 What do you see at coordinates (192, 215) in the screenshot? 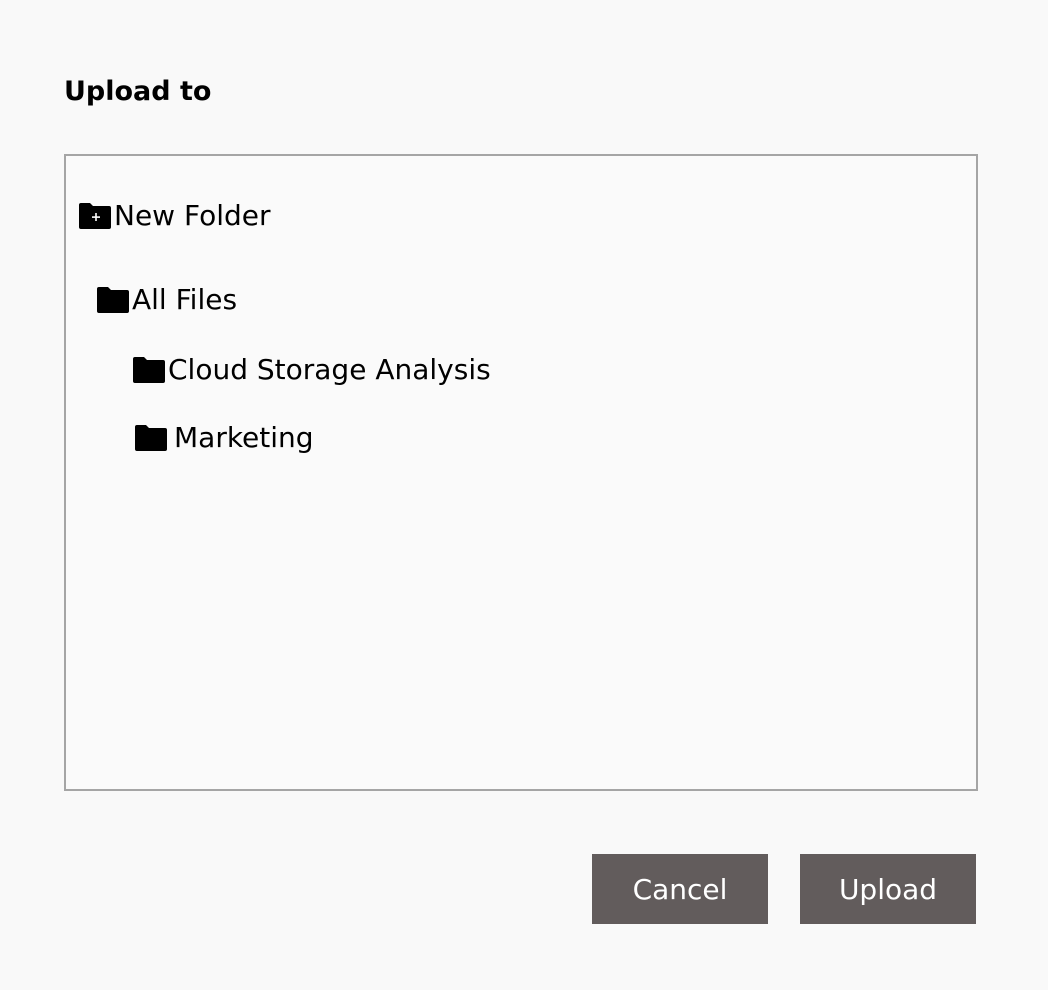
I see `new-folder-label: New Folder` at bounding box center [192, 215].